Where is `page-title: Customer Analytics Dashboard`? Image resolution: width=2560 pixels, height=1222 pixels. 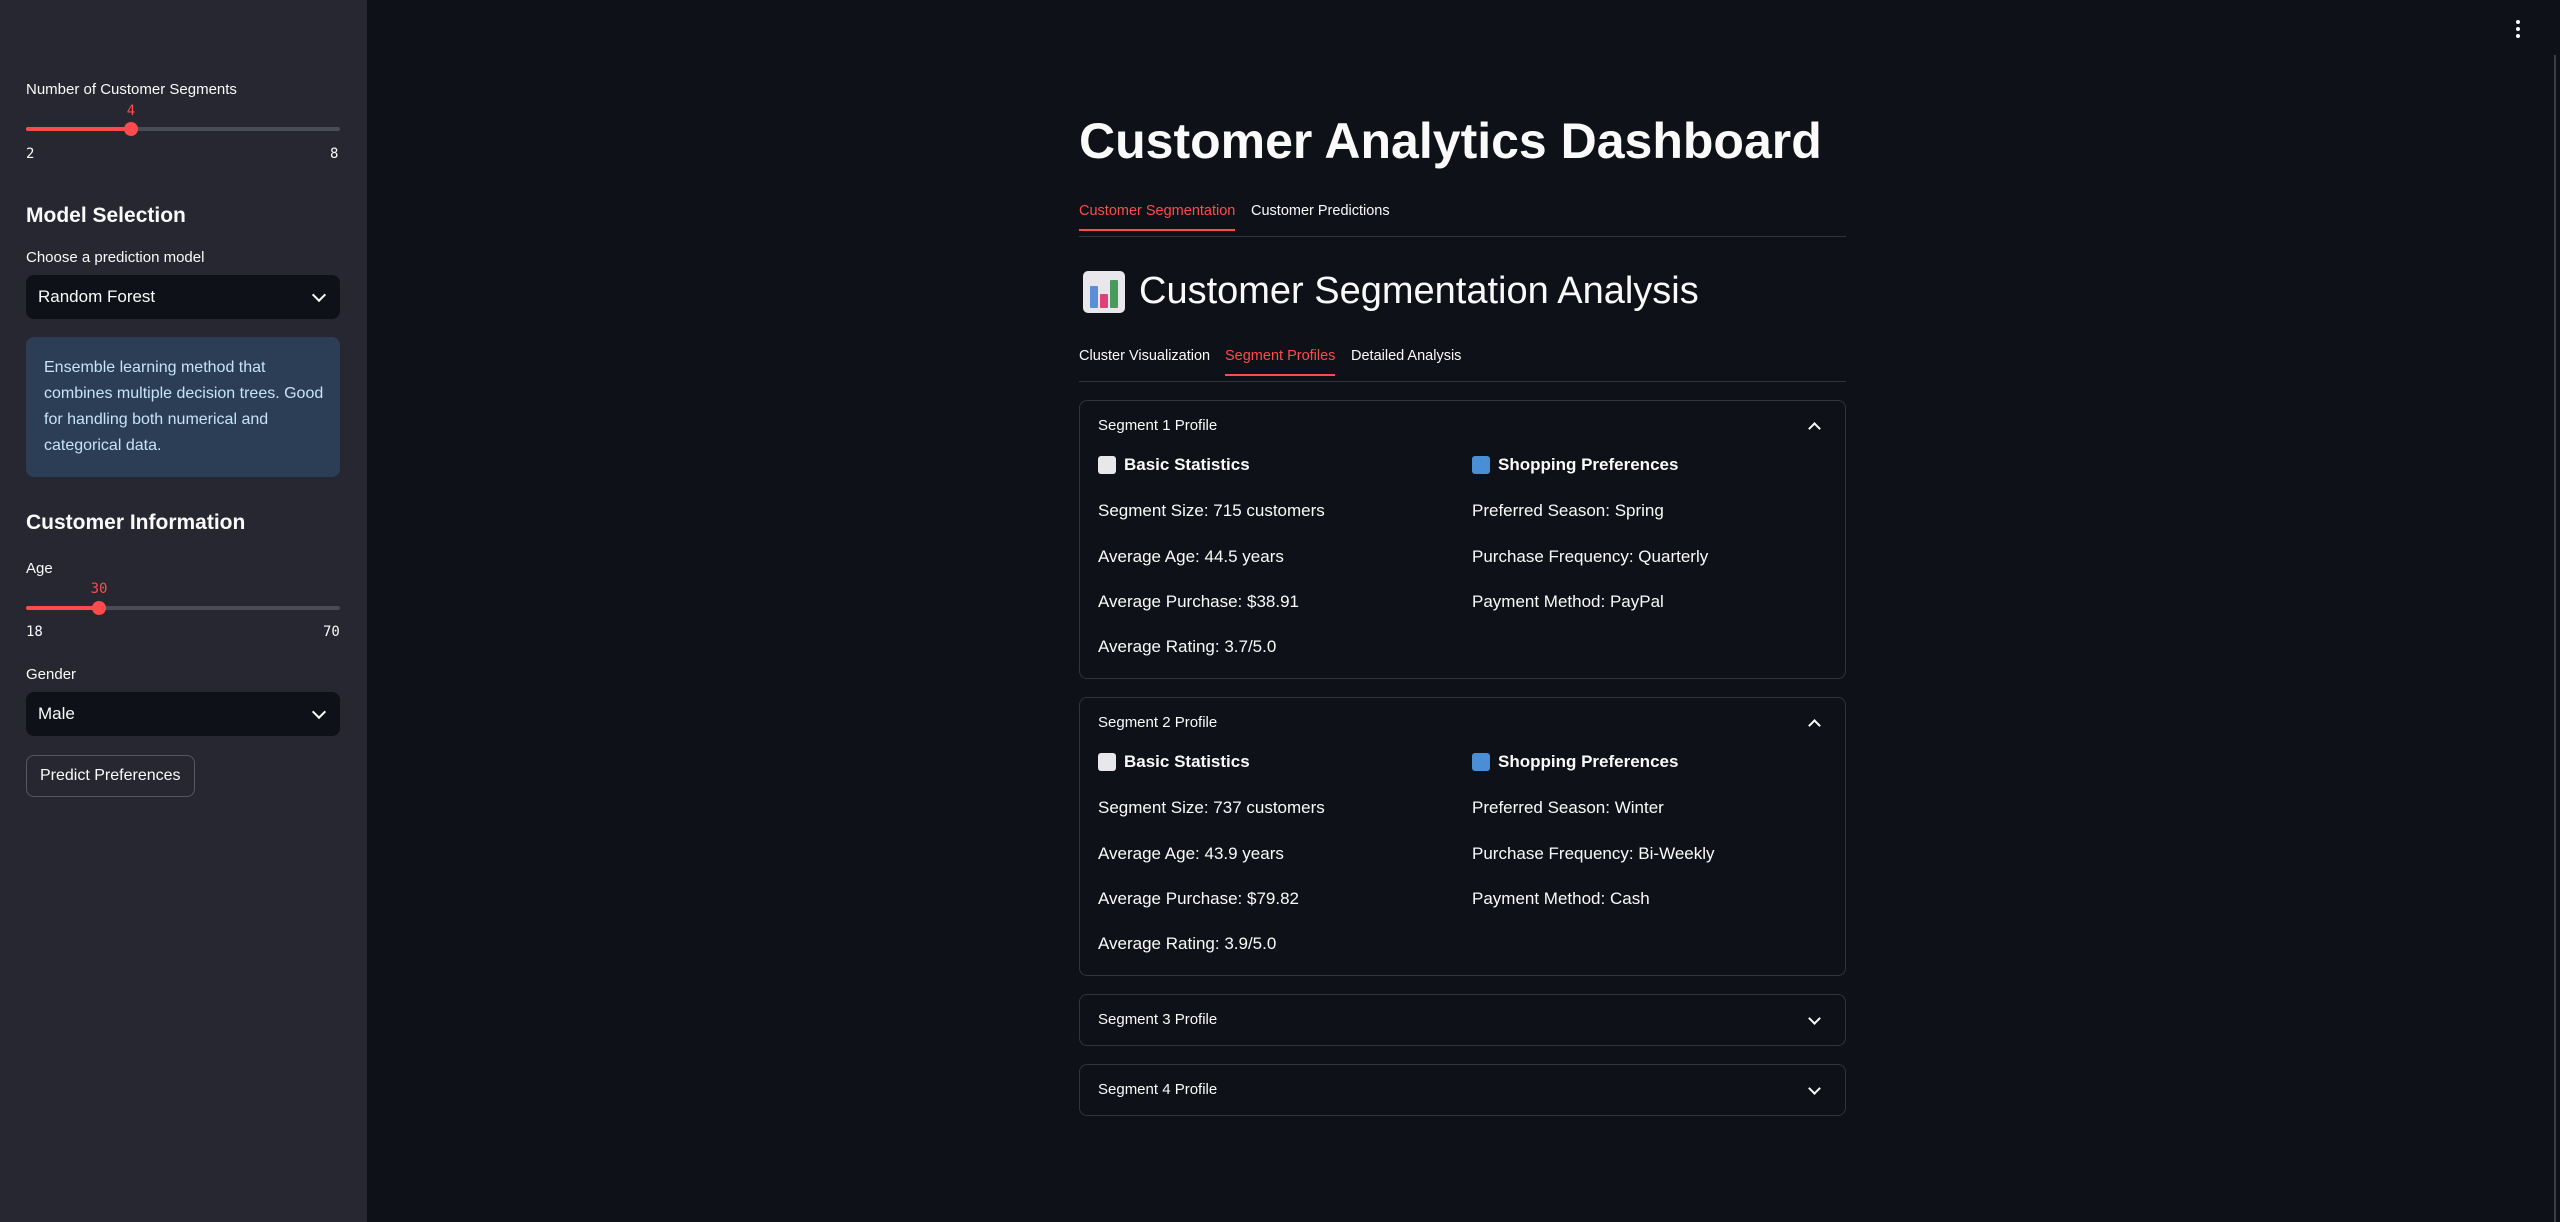
page-title: Customer Analytics Dashboard is located at coordinates (1450, 141).